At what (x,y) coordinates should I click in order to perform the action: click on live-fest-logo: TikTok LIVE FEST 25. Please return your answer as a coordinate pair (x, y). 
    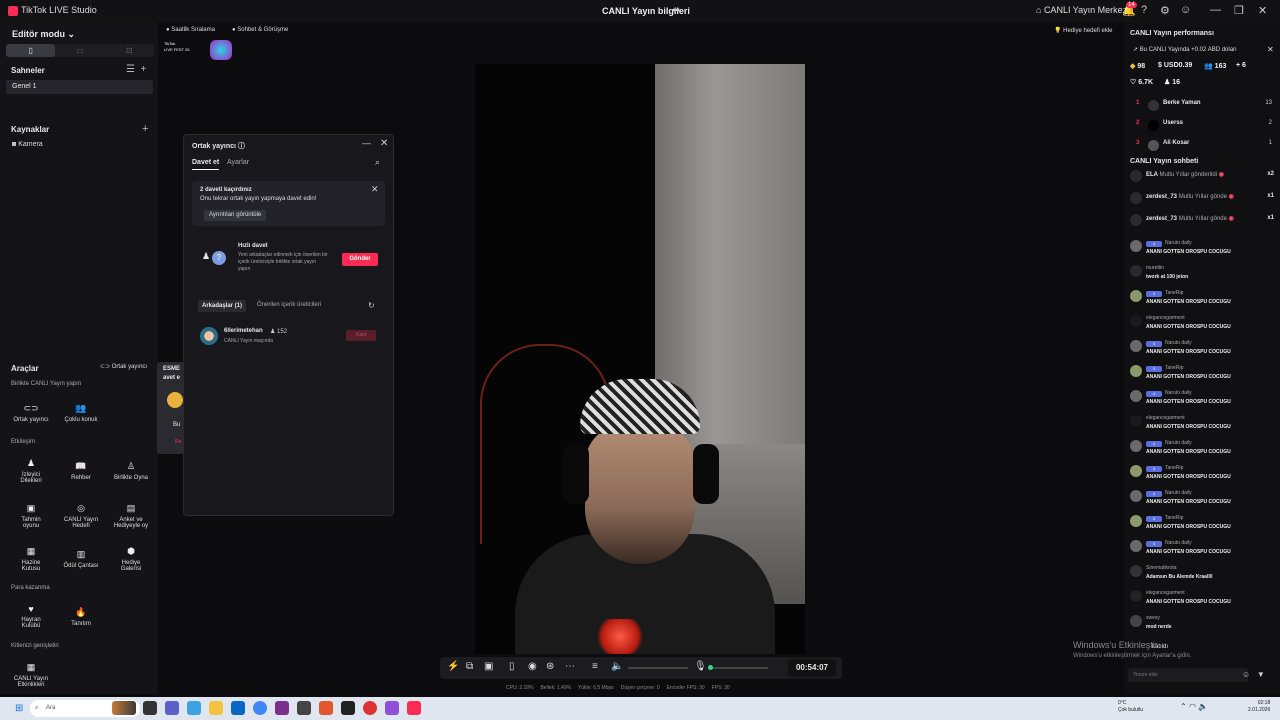
    Looking at the image, I should click on (180, 49).